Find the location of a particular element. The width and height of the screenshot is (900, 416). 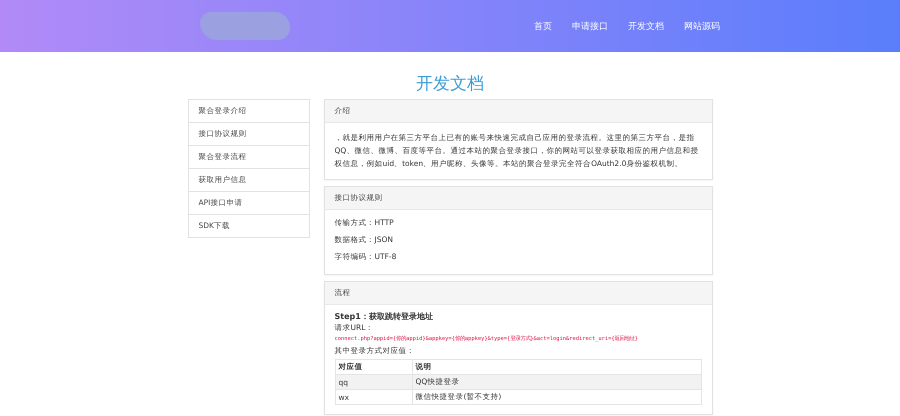

blurred-logo-icon is located at coordinates (245, 26).